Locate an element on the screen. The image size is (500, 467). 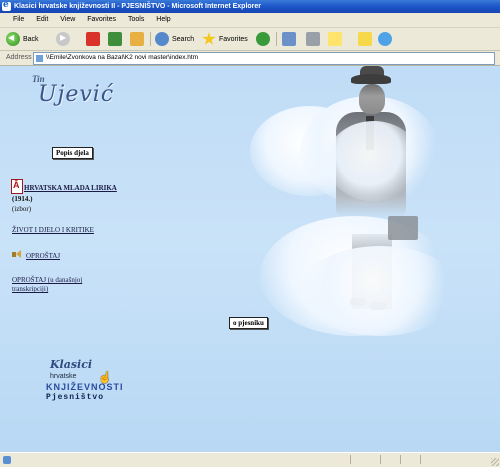
search-label: Search is located at coordinates (183, 39).